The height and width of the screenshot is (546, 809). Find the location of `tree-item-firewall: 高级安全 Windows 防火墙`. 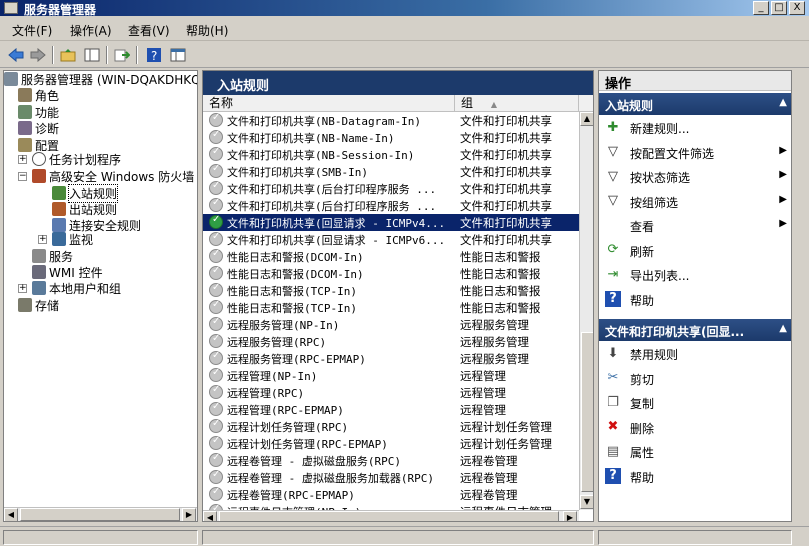

tree-item-firewall: 高级安全 Windows 防火墙 is located at coordinates (113, 176).